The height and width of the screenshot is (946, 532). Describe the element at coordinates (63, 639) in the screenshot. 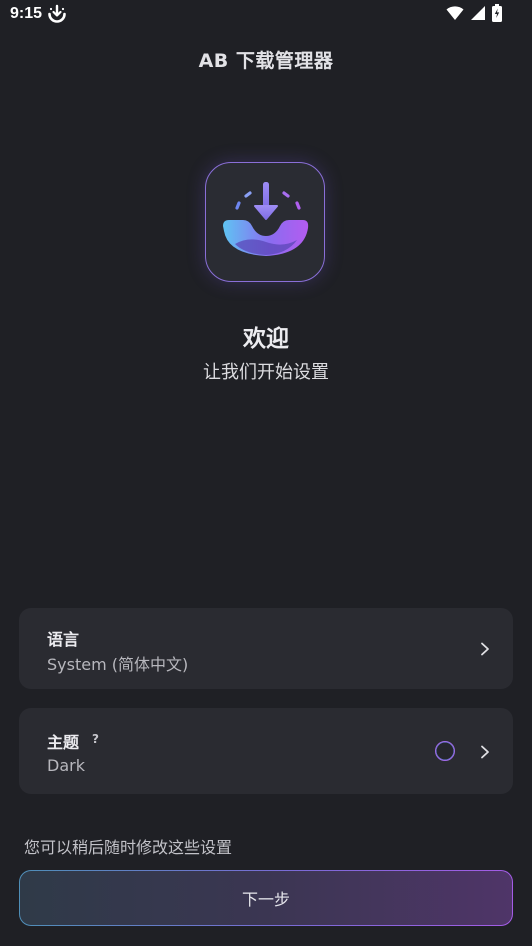

I see `language-label: 语言` at that location.